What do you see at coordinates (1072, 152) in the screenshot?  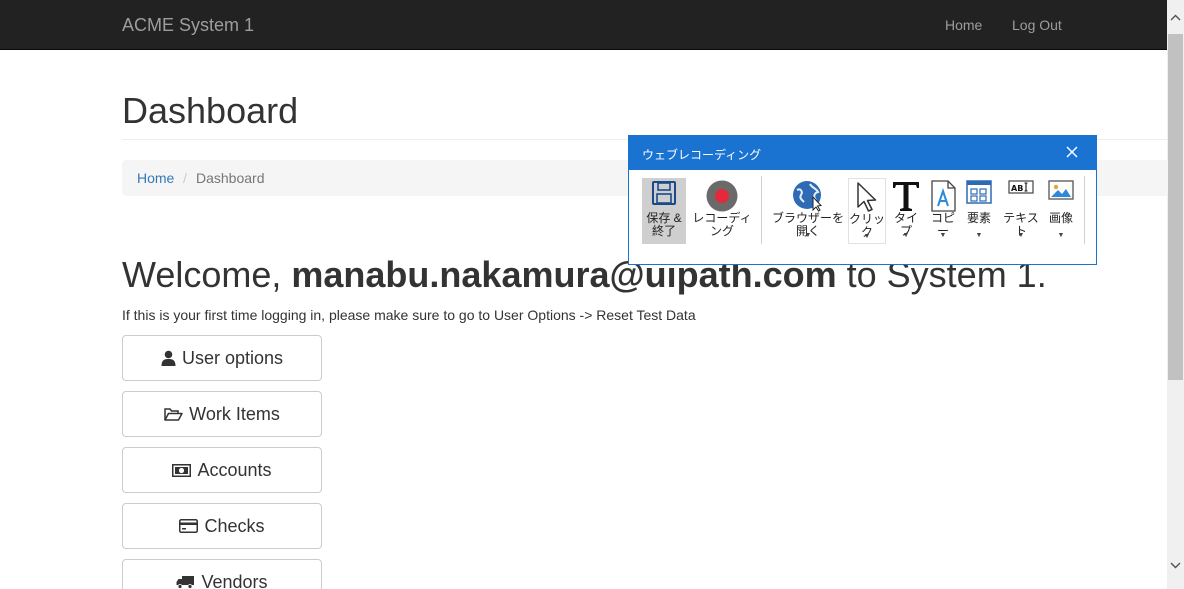 I see `close-icon` at bounding box center [1072, 152].